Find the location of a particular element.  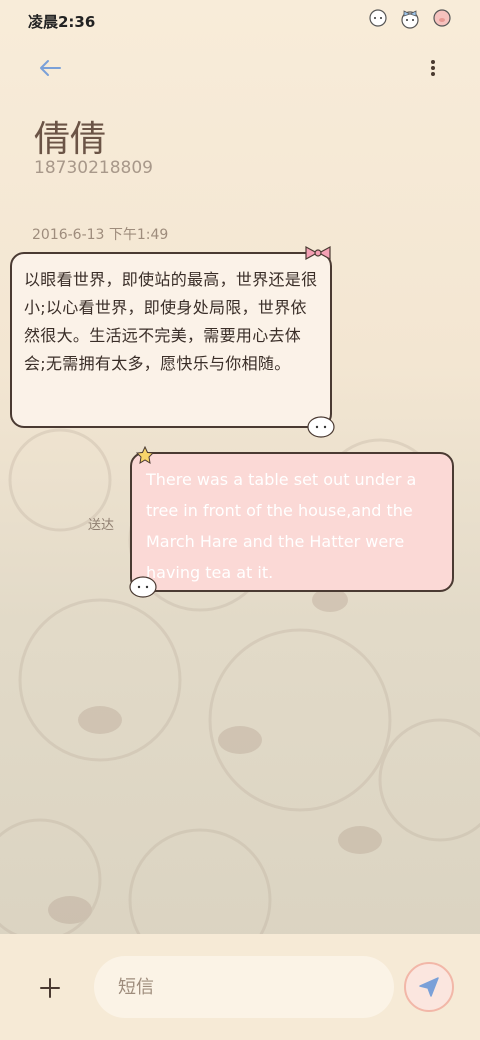

delivery-status: 送达 is located at coordinates (101, 525).